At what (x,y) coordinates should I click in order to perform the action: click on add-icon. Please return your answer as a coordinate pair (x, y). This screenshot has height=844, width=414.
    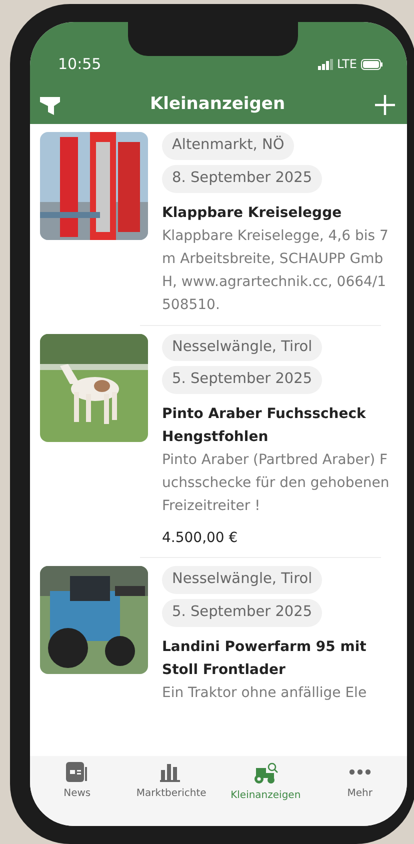
    Looking at the image, I should click on (385, 105).